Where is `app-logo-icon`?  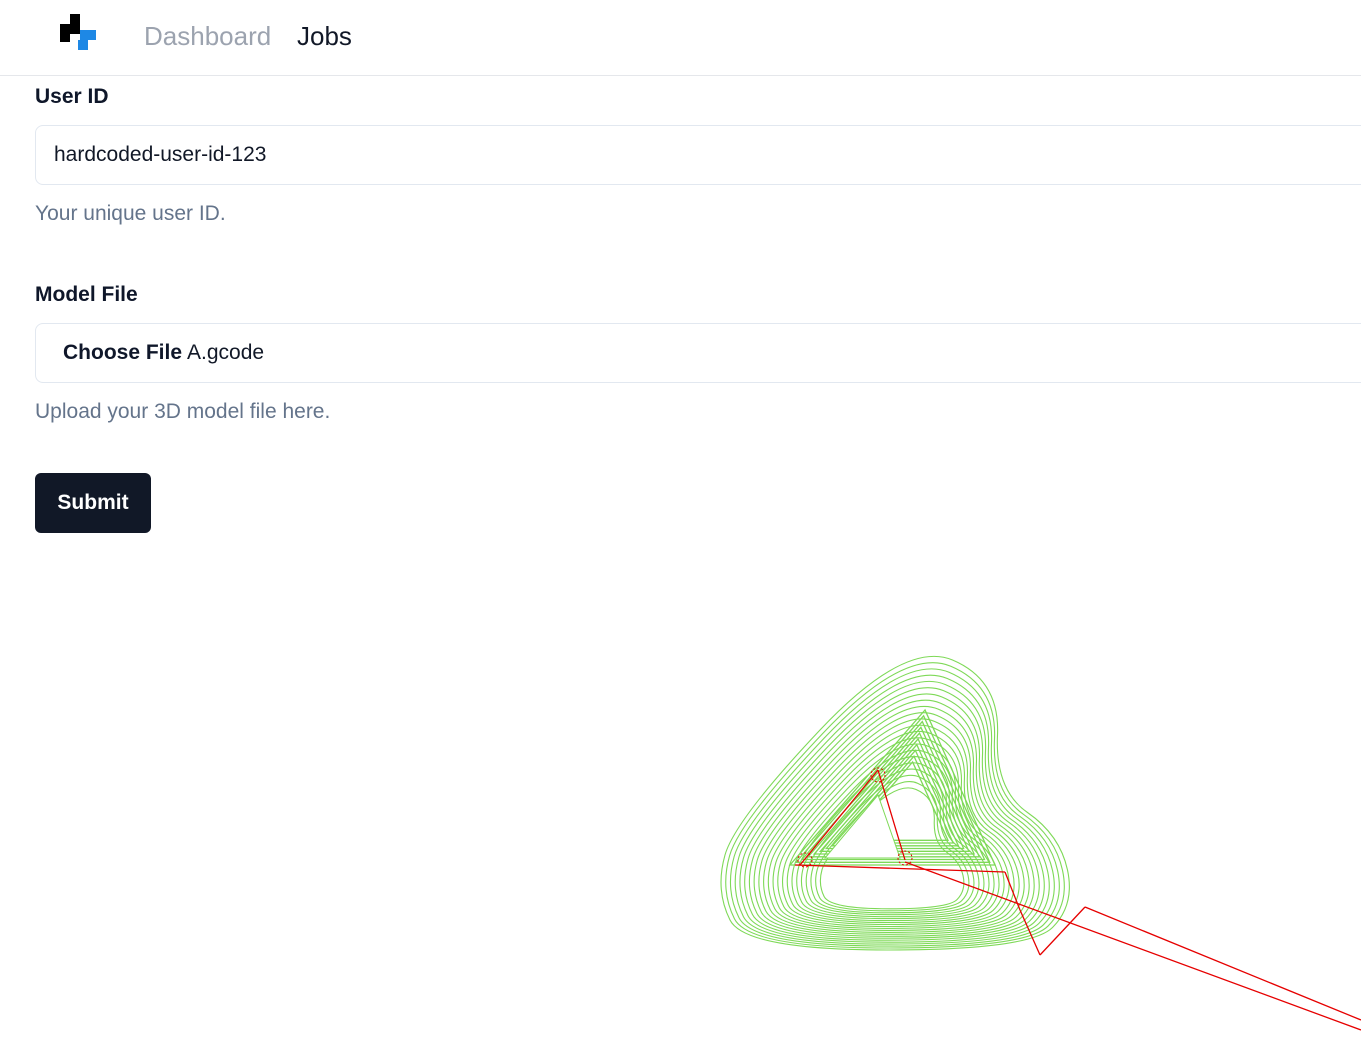
app-logo-icon is located at coordinates (77, 32).